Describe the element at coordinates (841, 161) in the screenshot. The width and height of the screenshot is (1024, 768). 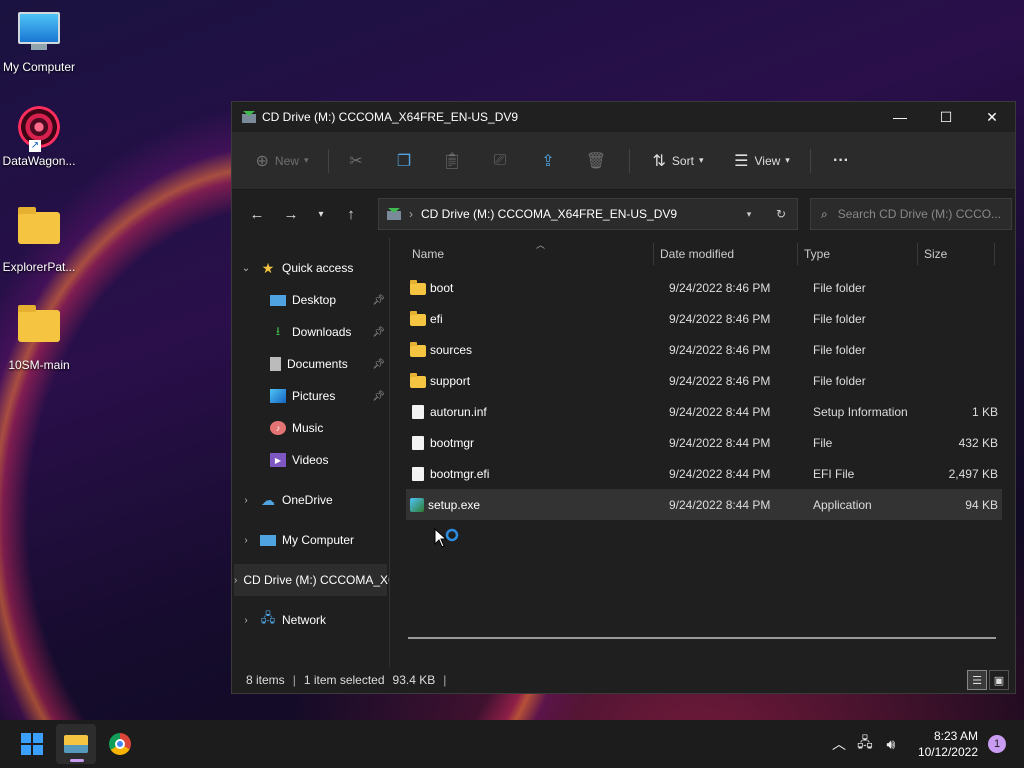
I see `more-options-button: ···` at that location.